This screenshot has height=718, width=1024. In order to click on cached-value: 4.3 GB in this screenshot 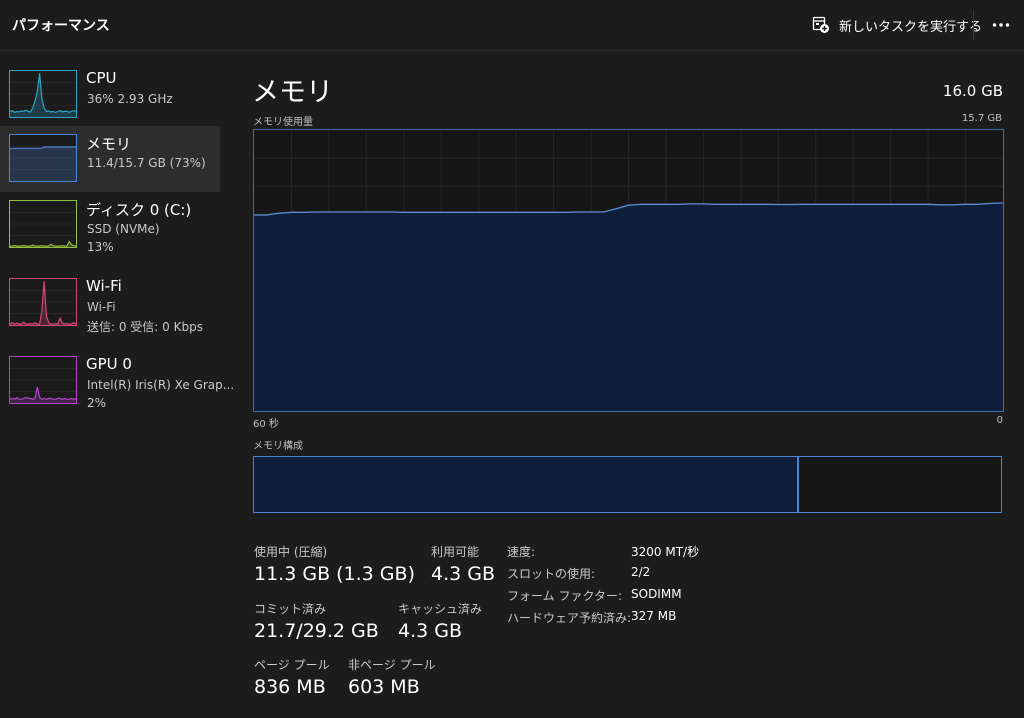, I will do `click(430, 631)`.